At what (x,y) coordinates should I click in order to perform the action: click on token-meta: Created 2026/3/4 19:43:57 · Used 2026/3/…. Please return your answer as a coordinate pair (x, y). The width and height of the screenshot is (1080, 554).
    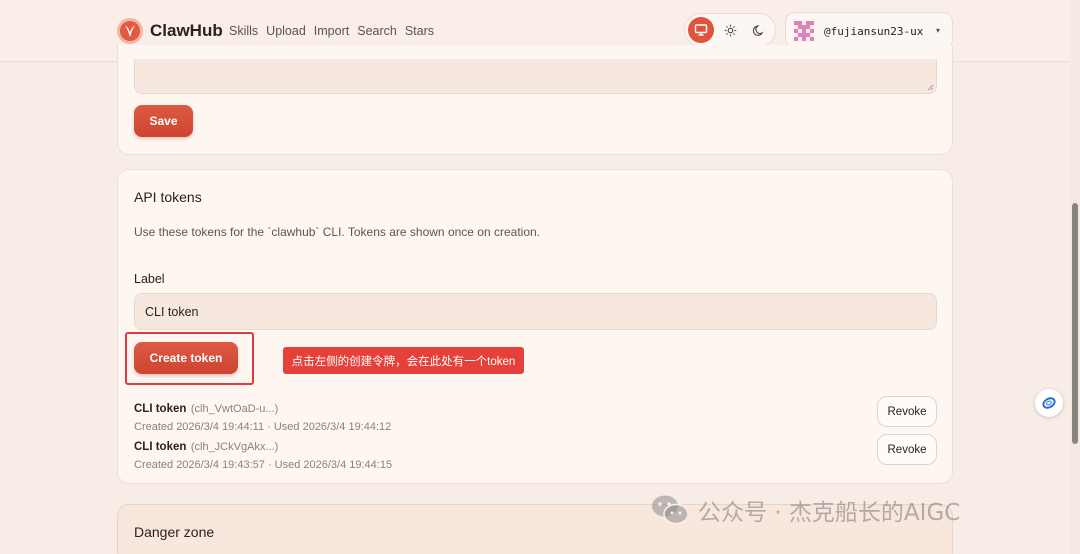
    Looking at the image, I should click on (263, 465).